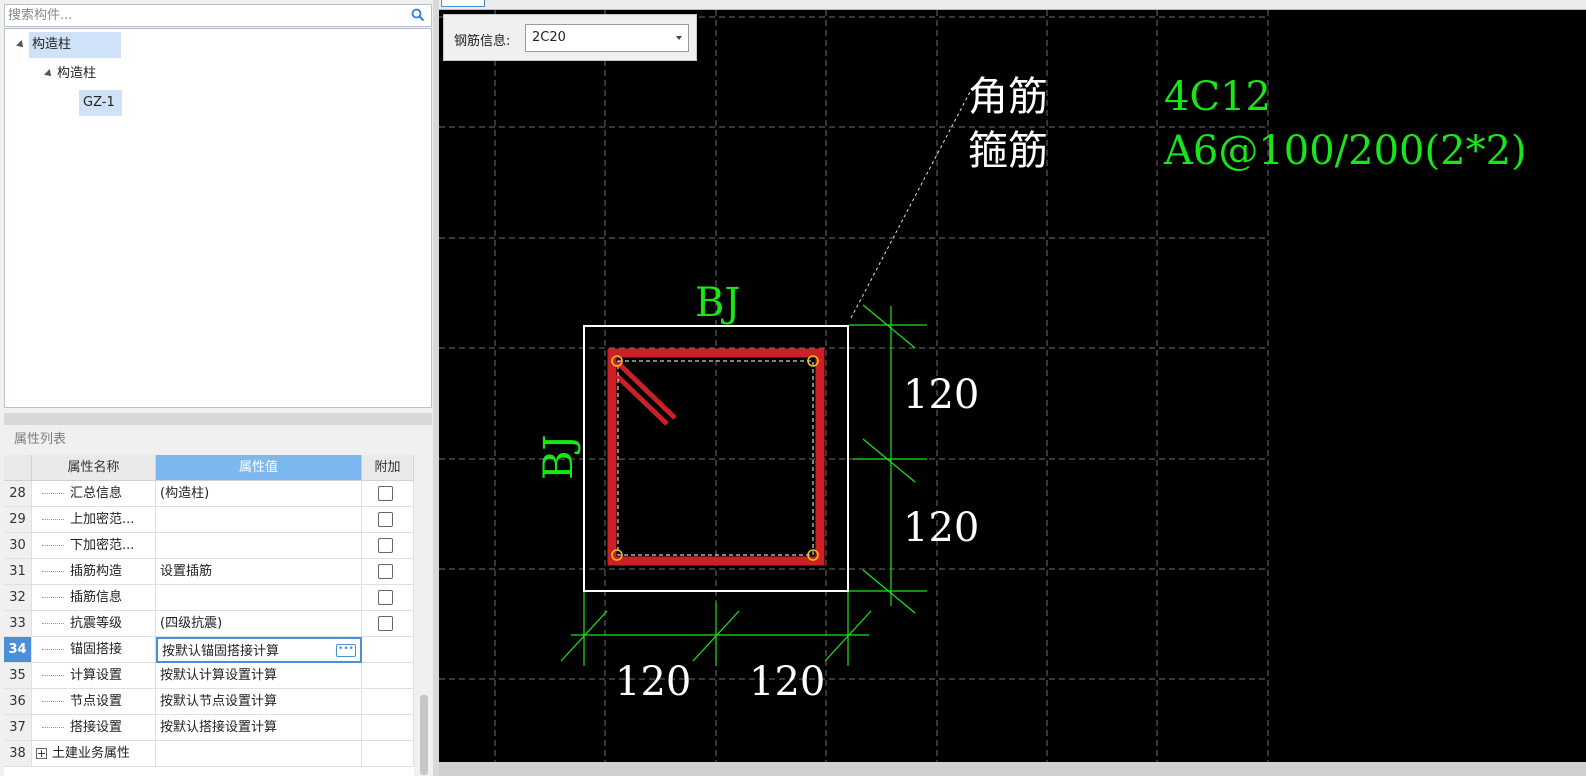 The height and width of the screenshot is (776, 1586). I want to click on header-name: 属性名称, so click(94, 468).